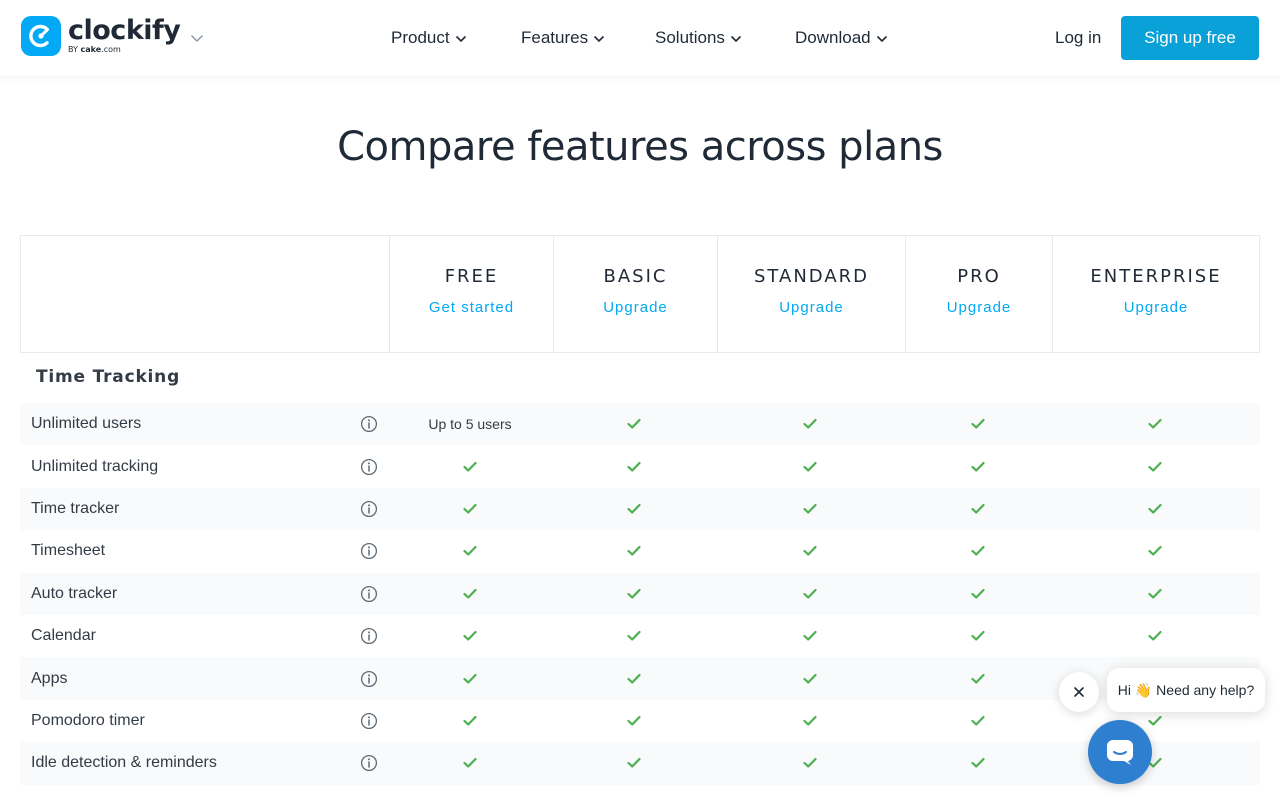 This screenshot has width=1280, height=800. I want to click on plan-limit-text: Up to 5 users, so click(470, 424).